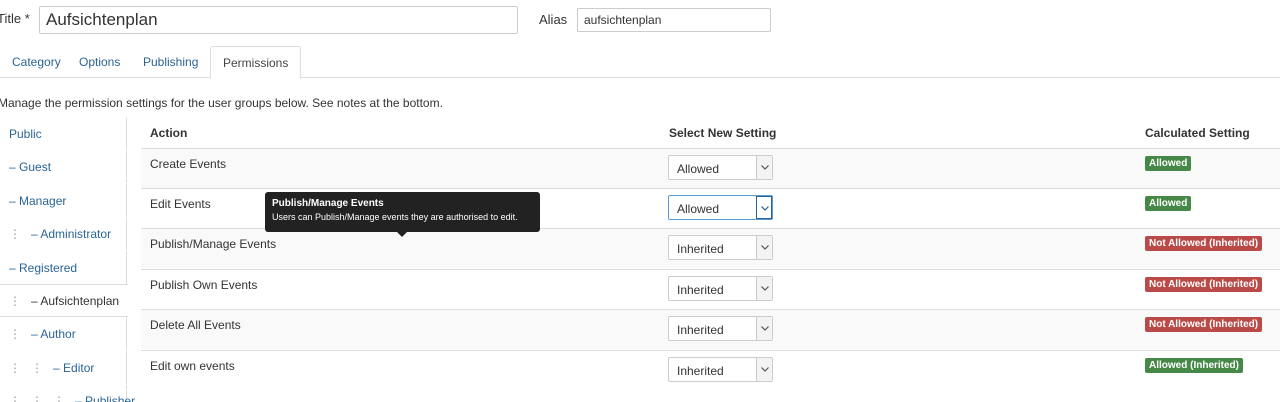 The image size is (1280, 402). I want to click on group-item-aufsichtenplan: ⋮ – Aufsichtenplan, so click(64, 300).